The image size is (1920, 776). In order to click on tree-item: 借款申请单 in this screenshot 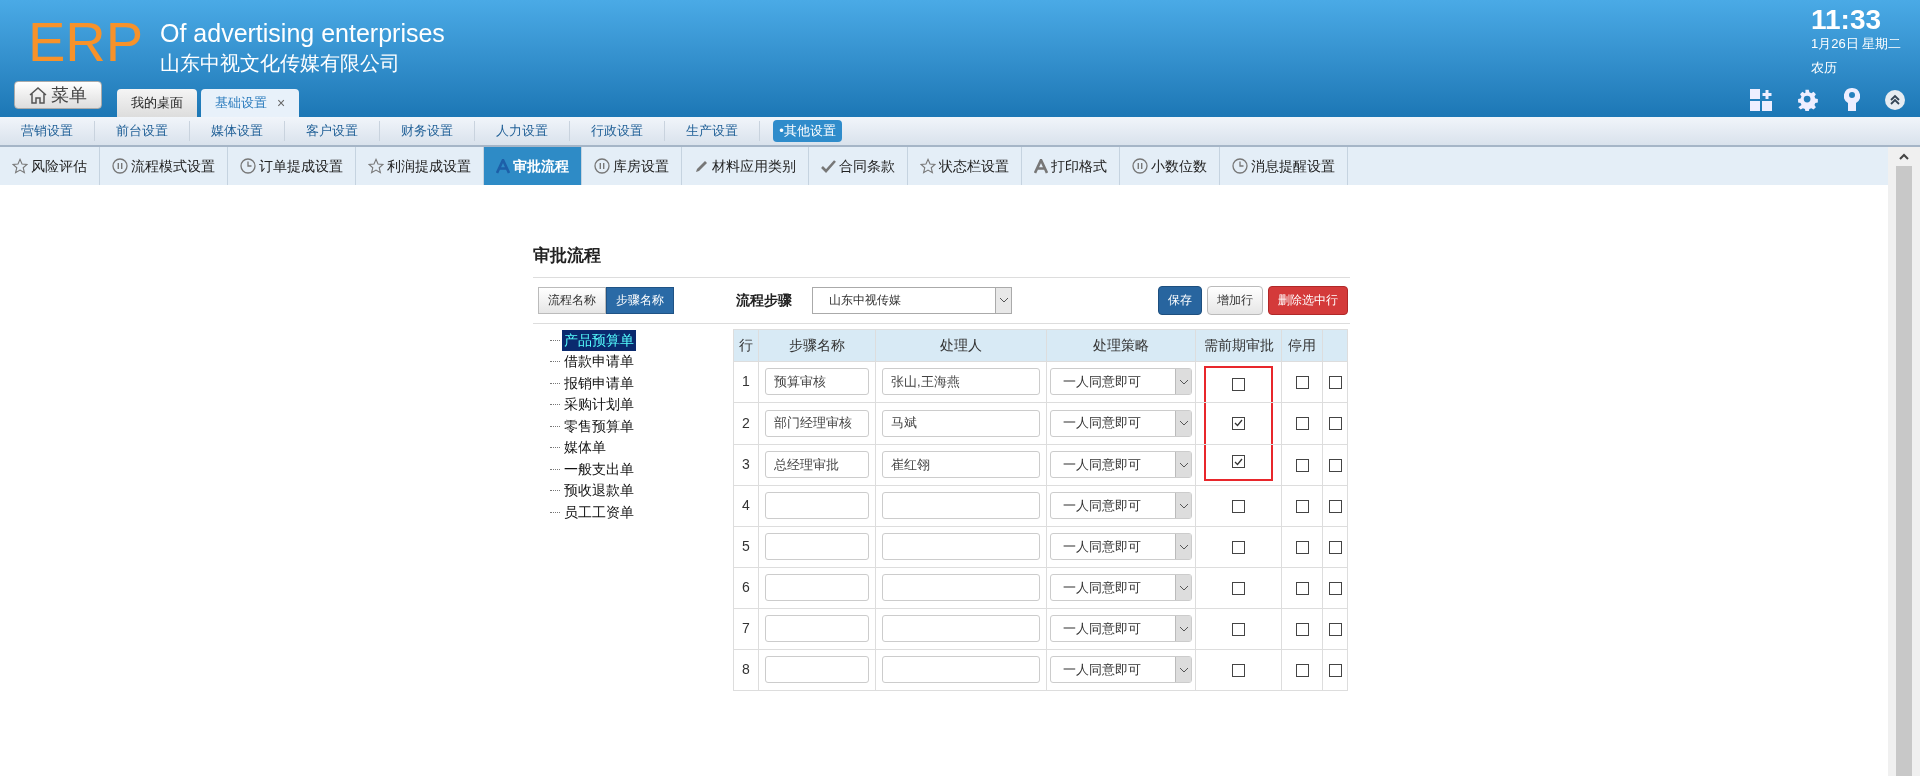, I will do `click(599, 362)`.